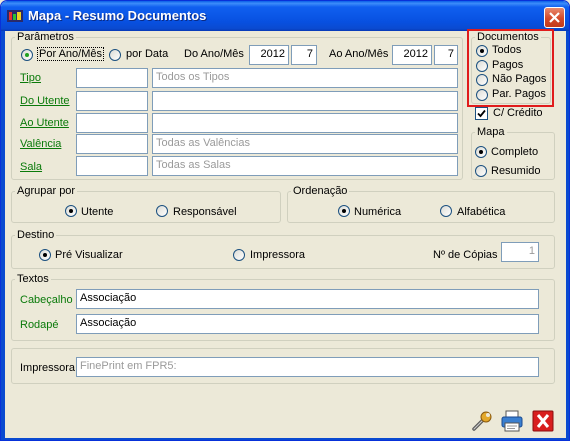  I want to click on documentos-legend: Documentos, so click(508, 37).